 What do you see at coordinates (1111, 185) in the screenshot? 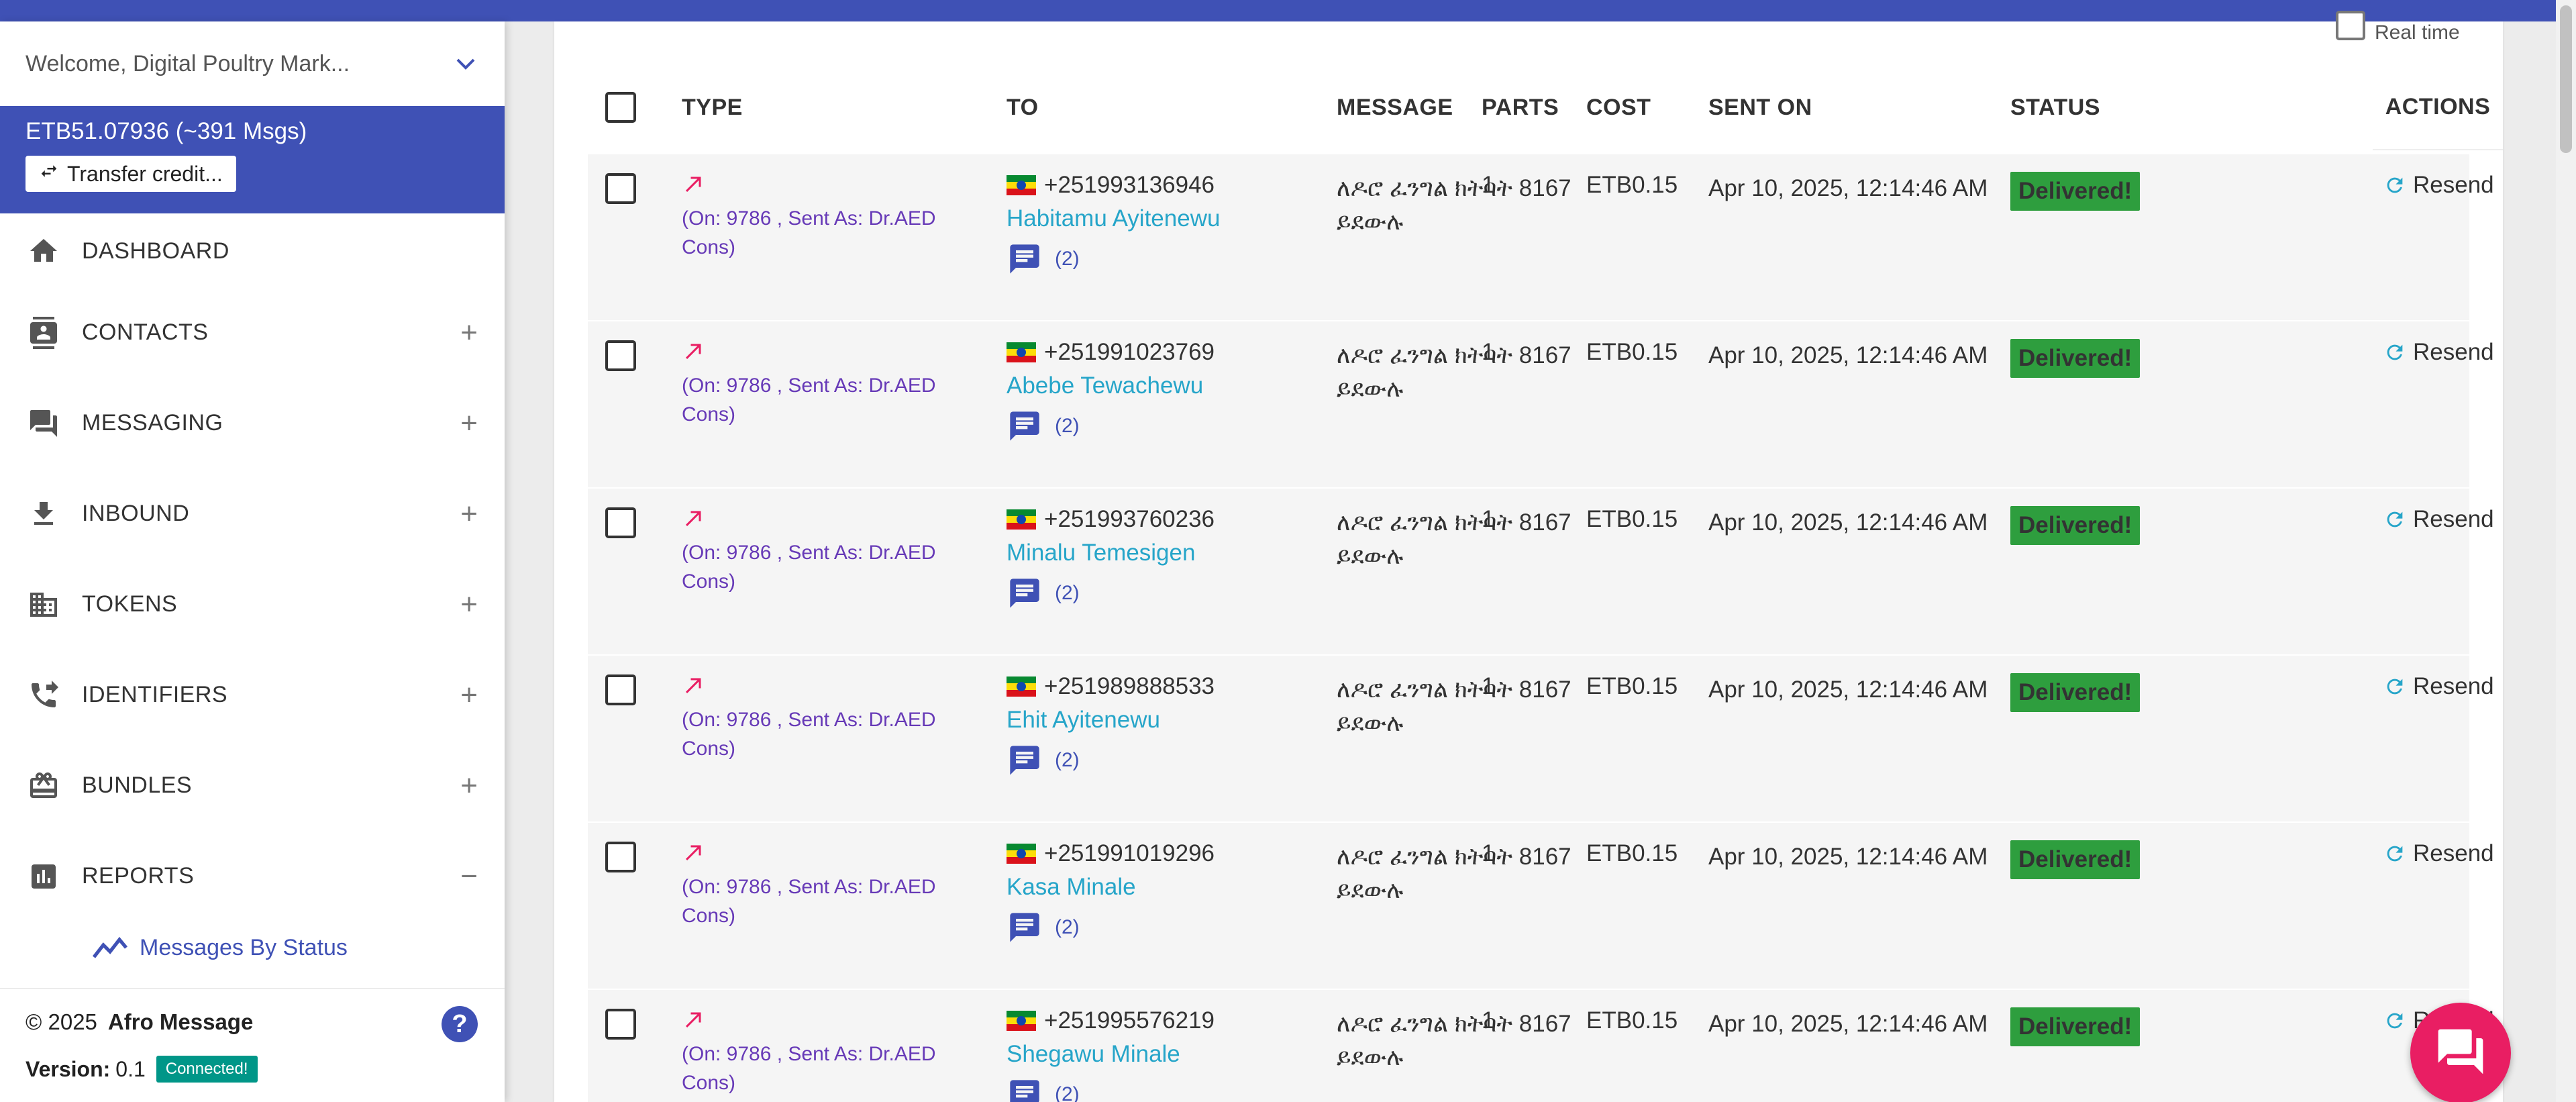
I see `recipient-phone: +251993136946` at bounding box center [1111, 185].